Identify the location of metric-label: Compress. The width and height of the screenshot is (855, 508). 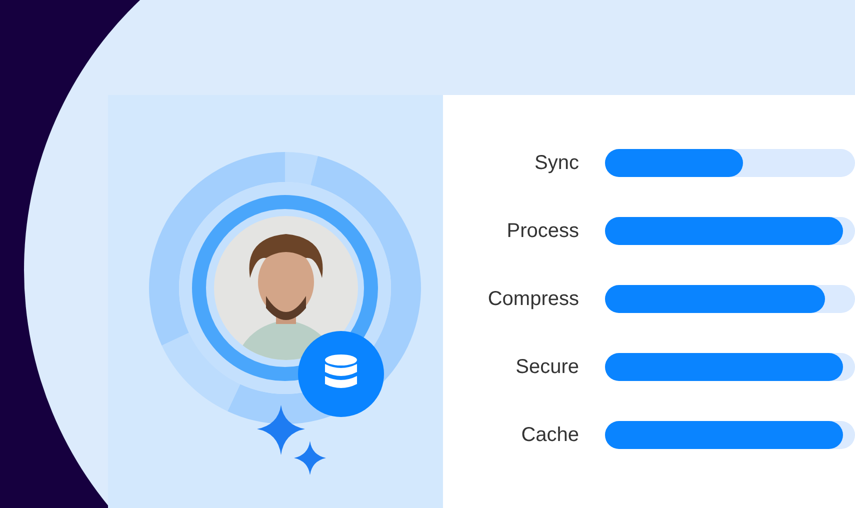
(533, 299).